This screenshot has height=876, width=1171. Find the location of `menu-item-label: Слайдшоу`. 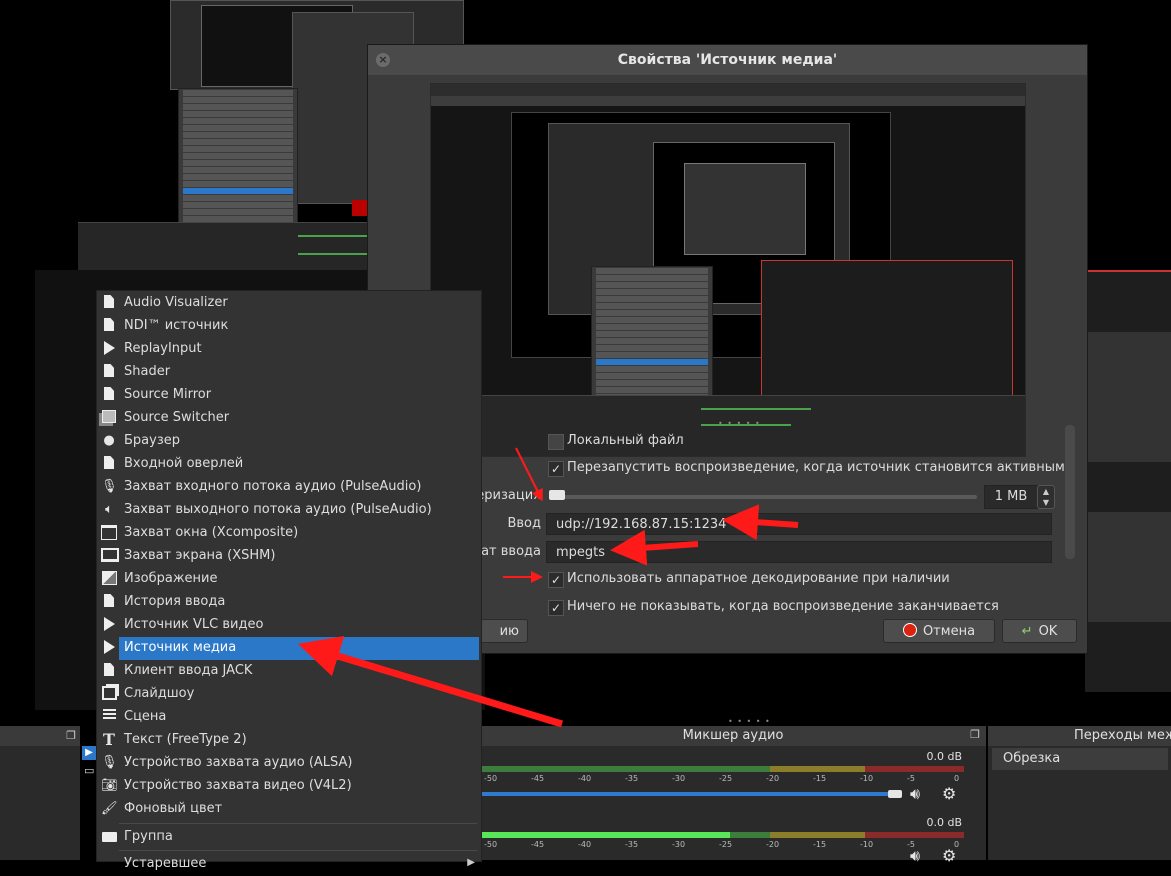

menu-item-label: Слайдшоу is located at coordinates (159, 693).